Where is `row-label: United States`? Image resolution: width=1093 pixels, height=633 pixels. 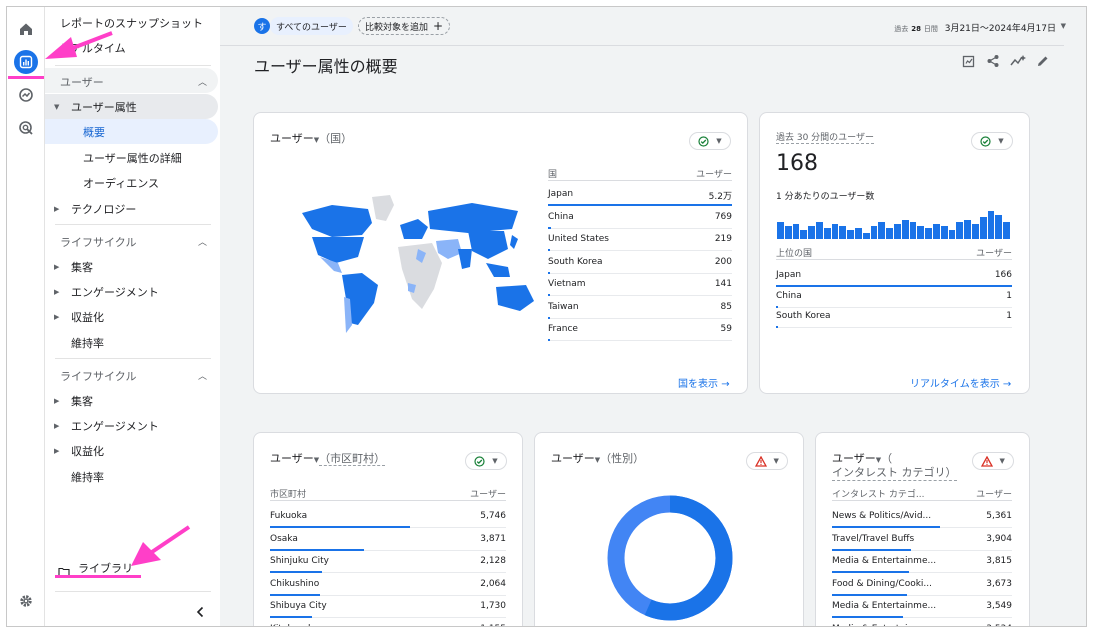
row-label: United States is located at coordinates (578, 239).